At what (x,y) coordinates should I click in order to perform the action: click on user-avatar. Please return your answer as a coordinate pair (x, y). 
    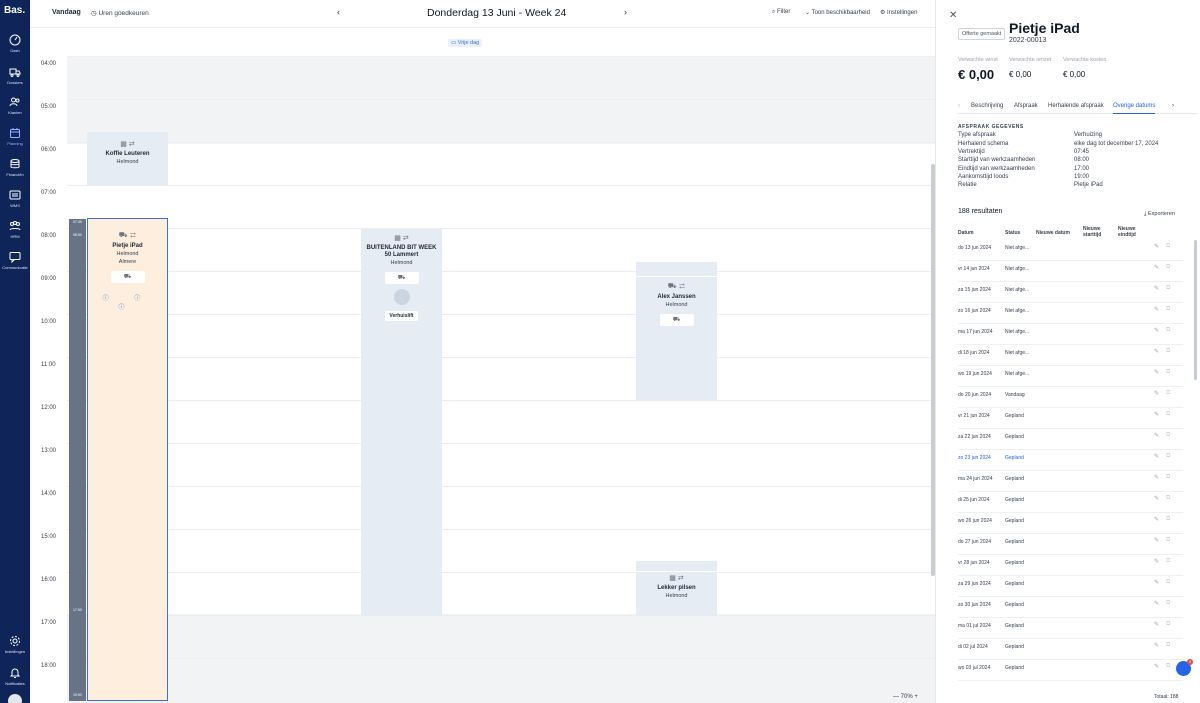
    Looking at the image, I should click on (15, 698).